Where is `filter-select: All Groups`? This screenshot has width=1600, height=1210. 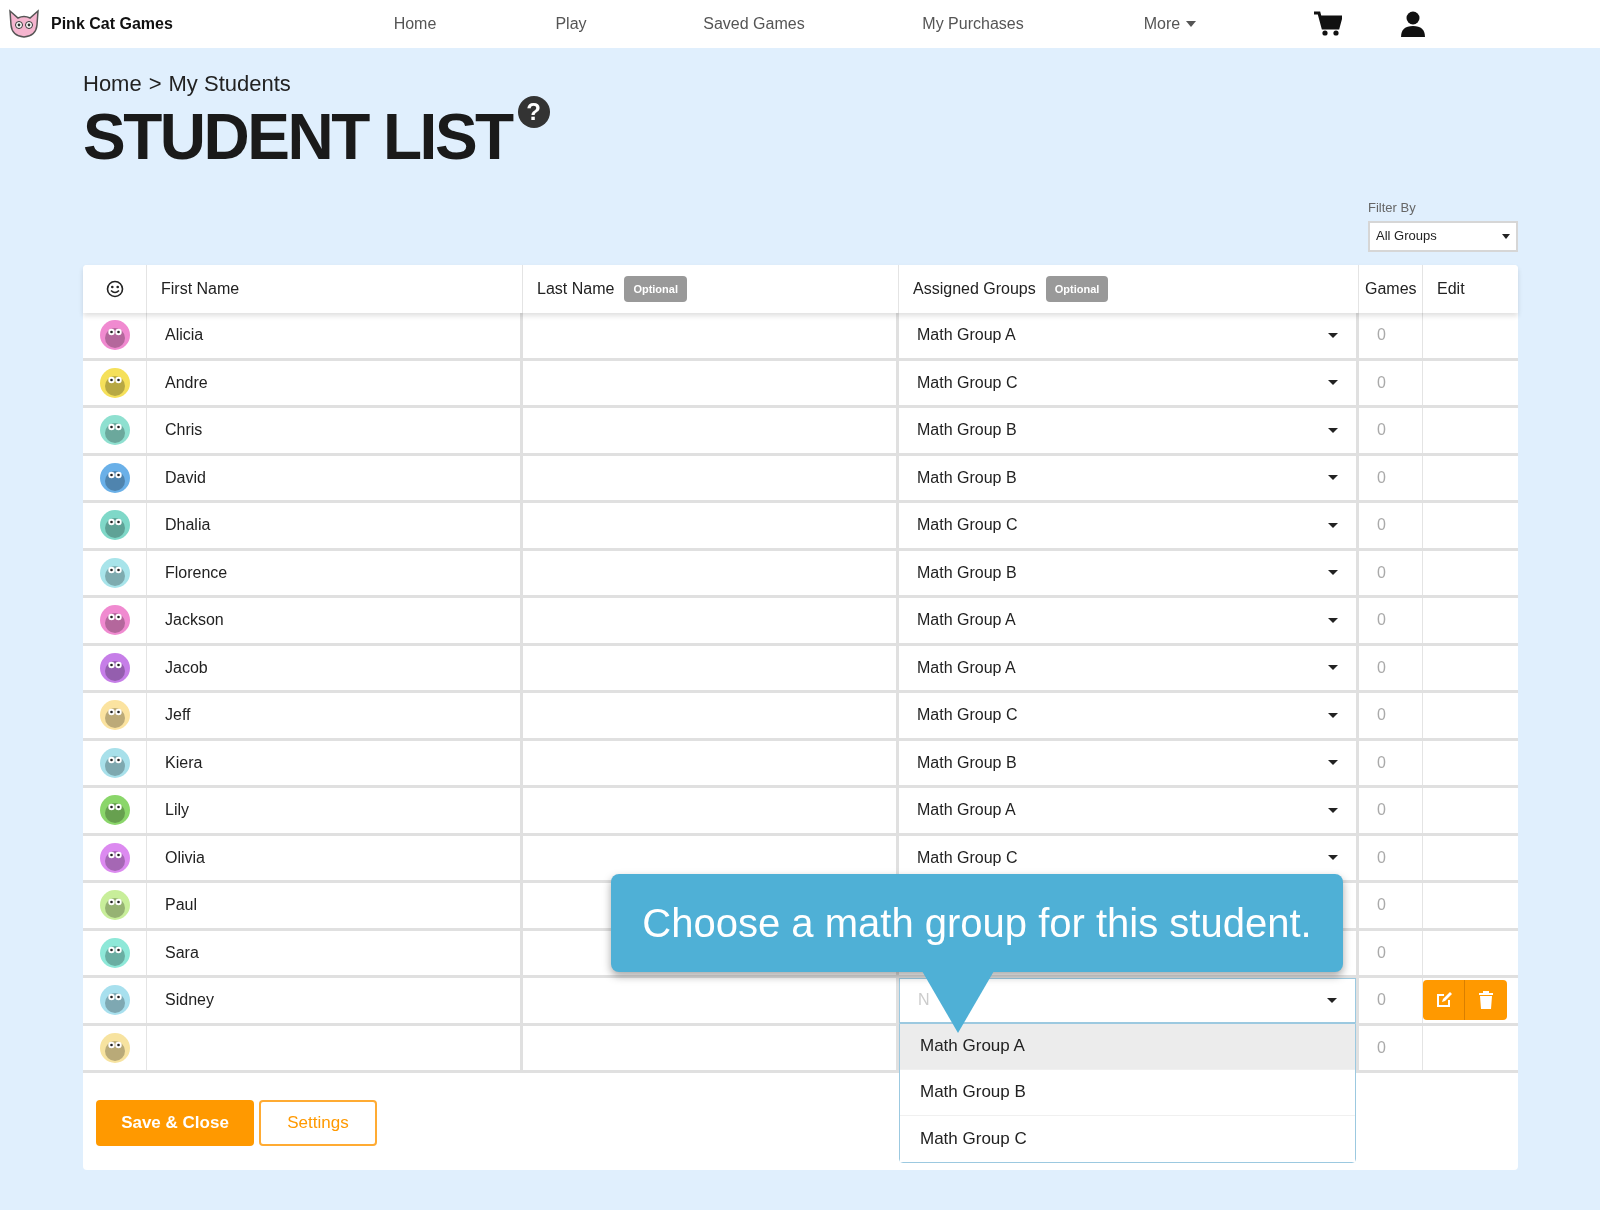 filter-select: All Groups is located at coordinates (1443, 236).